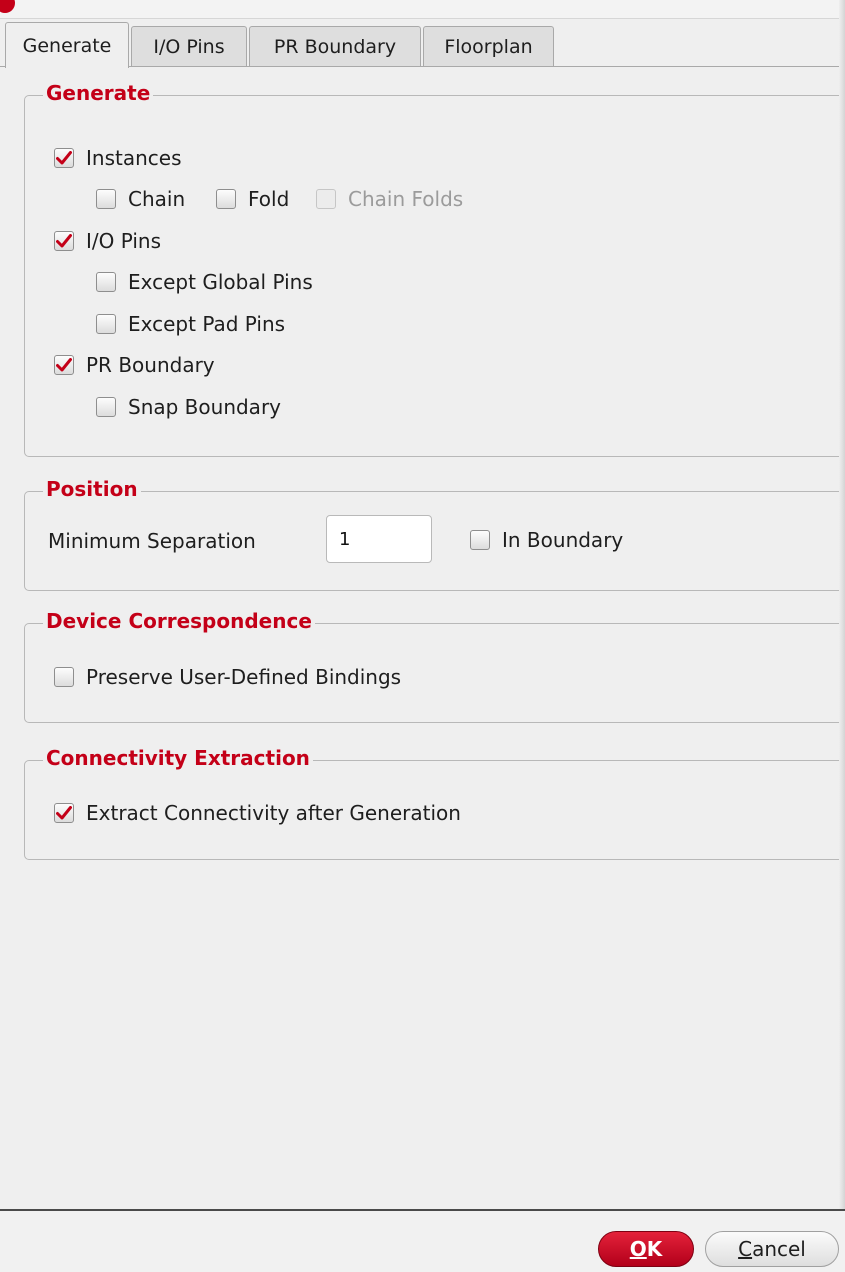 This screenshot has width=845, height=1272. I want to click on fold-checkbox: Fold, so click(252, 199).